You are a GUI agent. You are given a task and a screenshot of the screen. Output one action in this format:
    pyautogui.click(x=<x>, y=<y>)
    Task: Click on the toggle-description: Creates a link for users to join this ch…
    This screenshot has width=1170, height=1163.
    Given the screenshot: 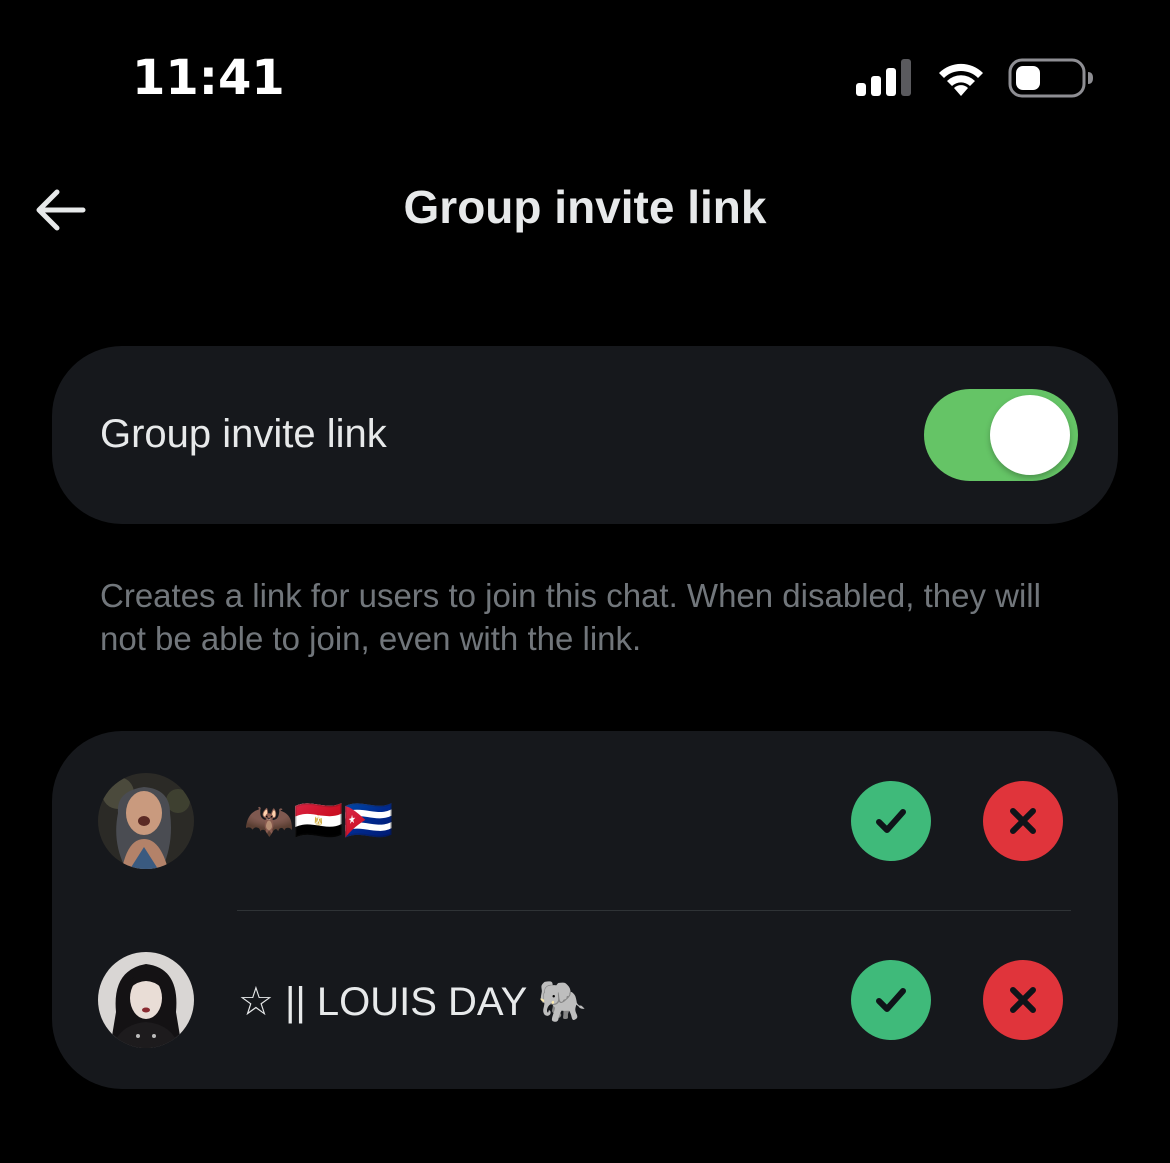 What is the action you would take?
    pyautogui.click(x=570, y=617)
    